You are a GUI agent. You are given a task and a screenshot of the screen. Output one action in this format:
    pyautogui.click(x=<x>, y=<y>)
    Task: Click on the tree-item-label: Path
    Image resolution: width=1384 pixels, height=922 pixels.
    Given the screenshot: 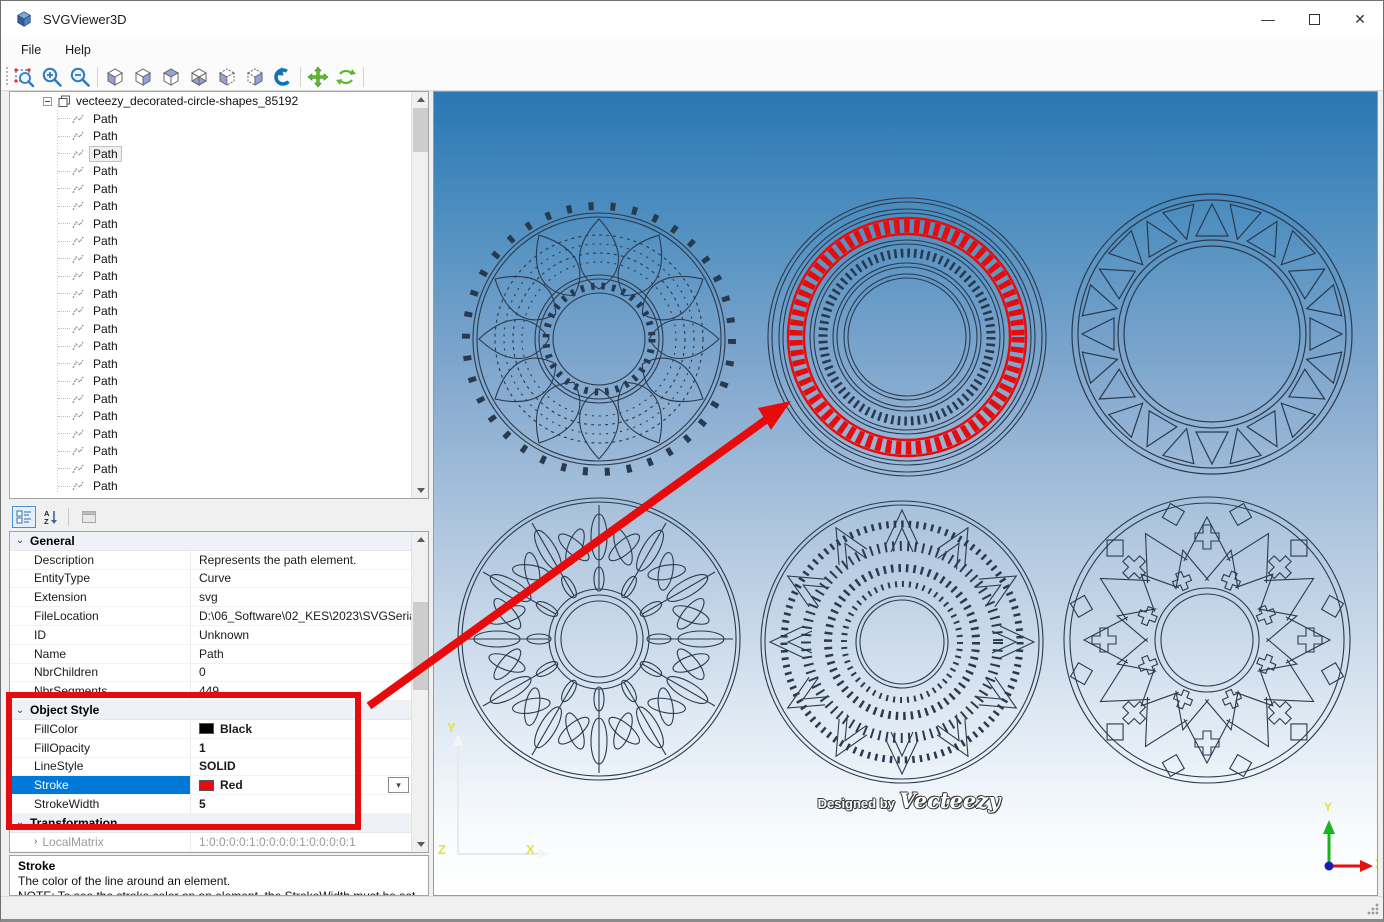 What is the action you would take?
    pyautogui.click(x=105, y=276)
    